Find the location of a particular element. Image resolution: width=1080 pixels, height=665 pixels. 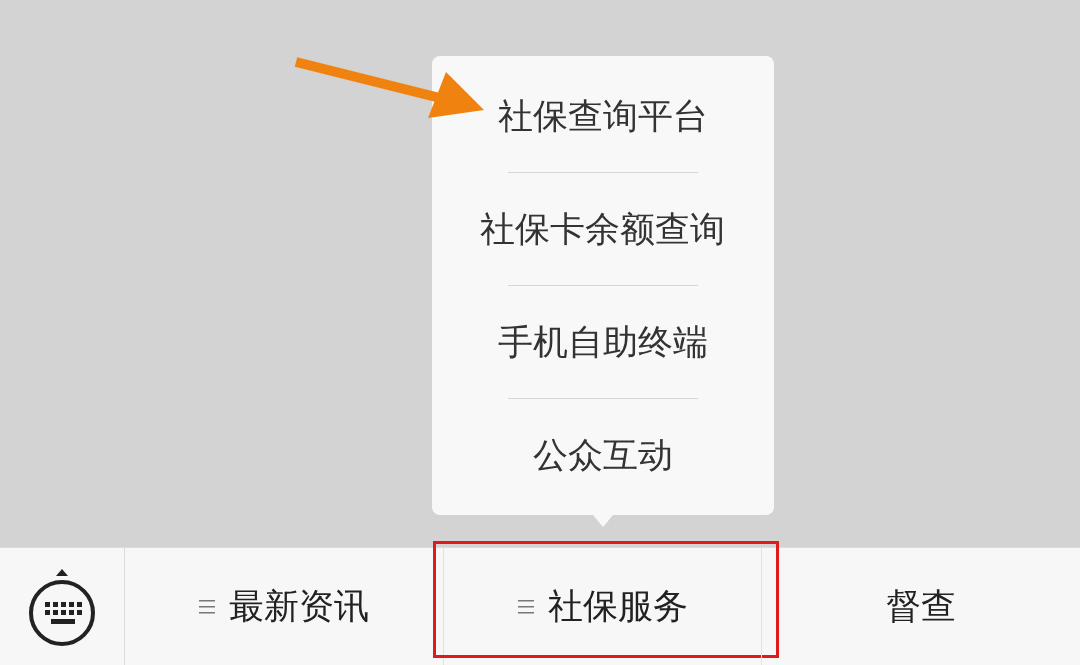

menu-item: 社保卡余额查询 is located at coordinates (602, 229).